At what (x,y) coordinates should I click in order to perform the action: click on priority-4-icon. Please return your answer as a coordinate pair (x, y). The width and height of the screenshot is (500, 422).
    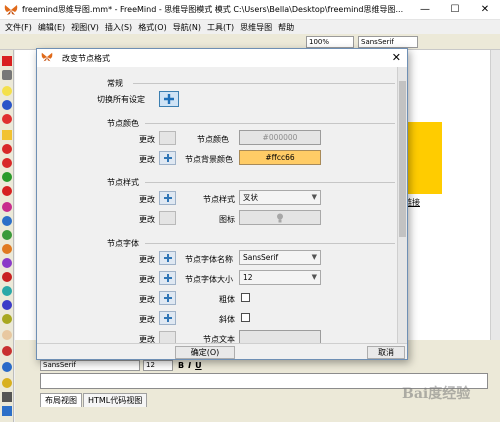
    Looking at the image, I should click on (7, 249).